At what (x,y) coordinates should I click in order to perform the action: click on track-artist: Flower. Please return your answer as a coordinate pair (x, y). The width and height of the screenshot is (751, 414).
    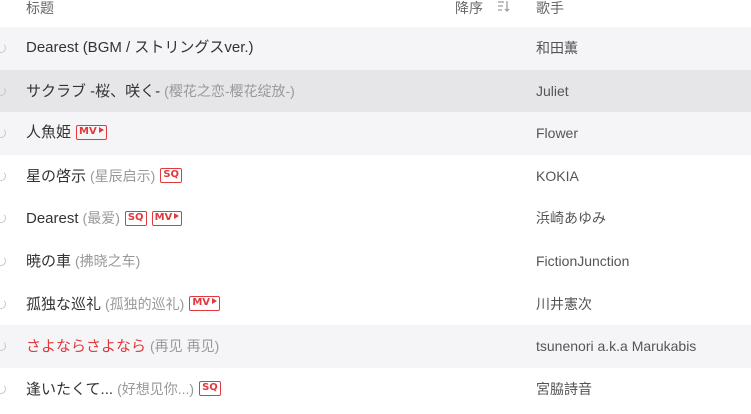
    Looking at the image, I should click on (557, 133).